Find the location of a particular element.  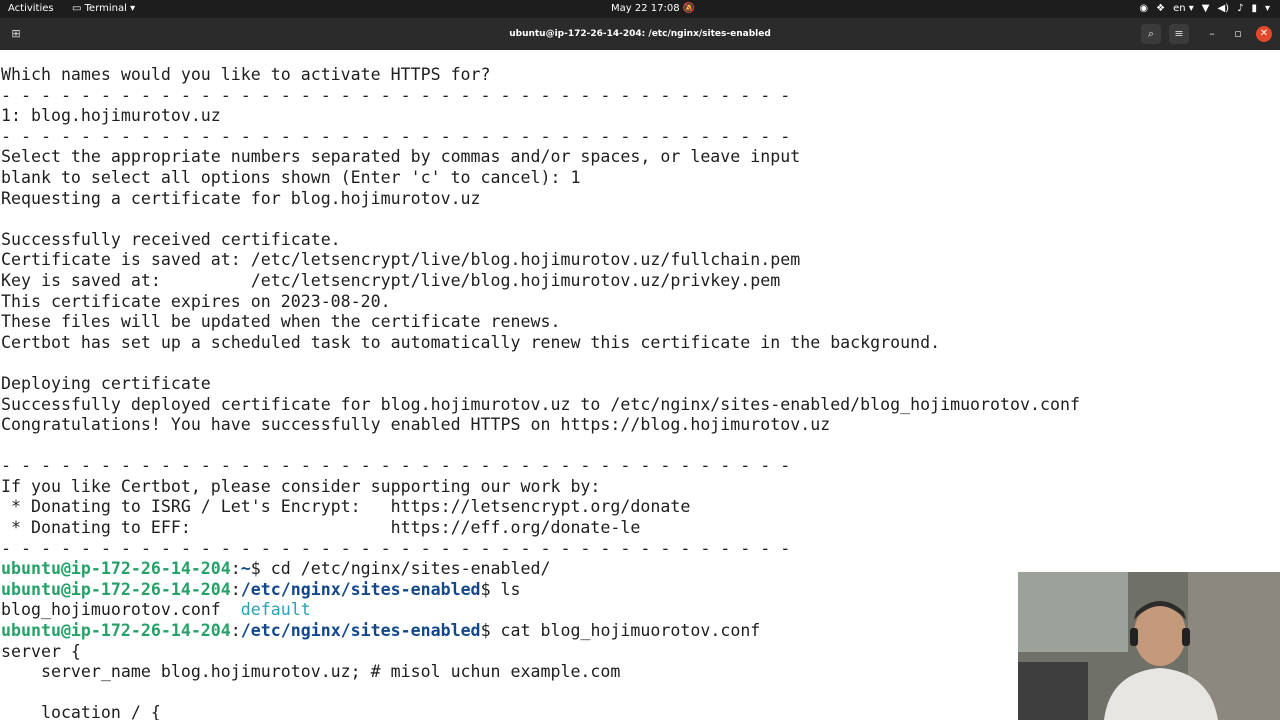

terminal-line: This certificate expires on 2023-08-20. is located at coordinates (196, 301).